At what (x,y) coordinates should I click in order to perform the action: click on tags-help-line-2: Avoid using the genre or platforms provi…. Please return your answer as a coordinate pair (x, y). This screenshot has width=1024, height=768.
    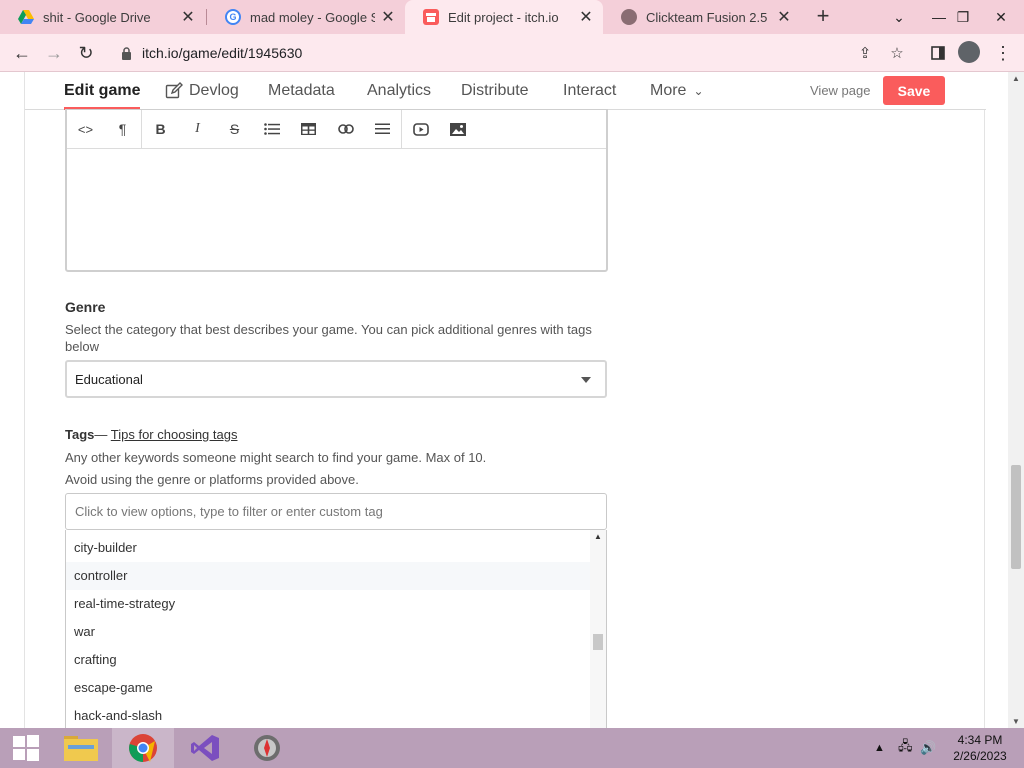
    Looking at the image, I should click on (212, 479).